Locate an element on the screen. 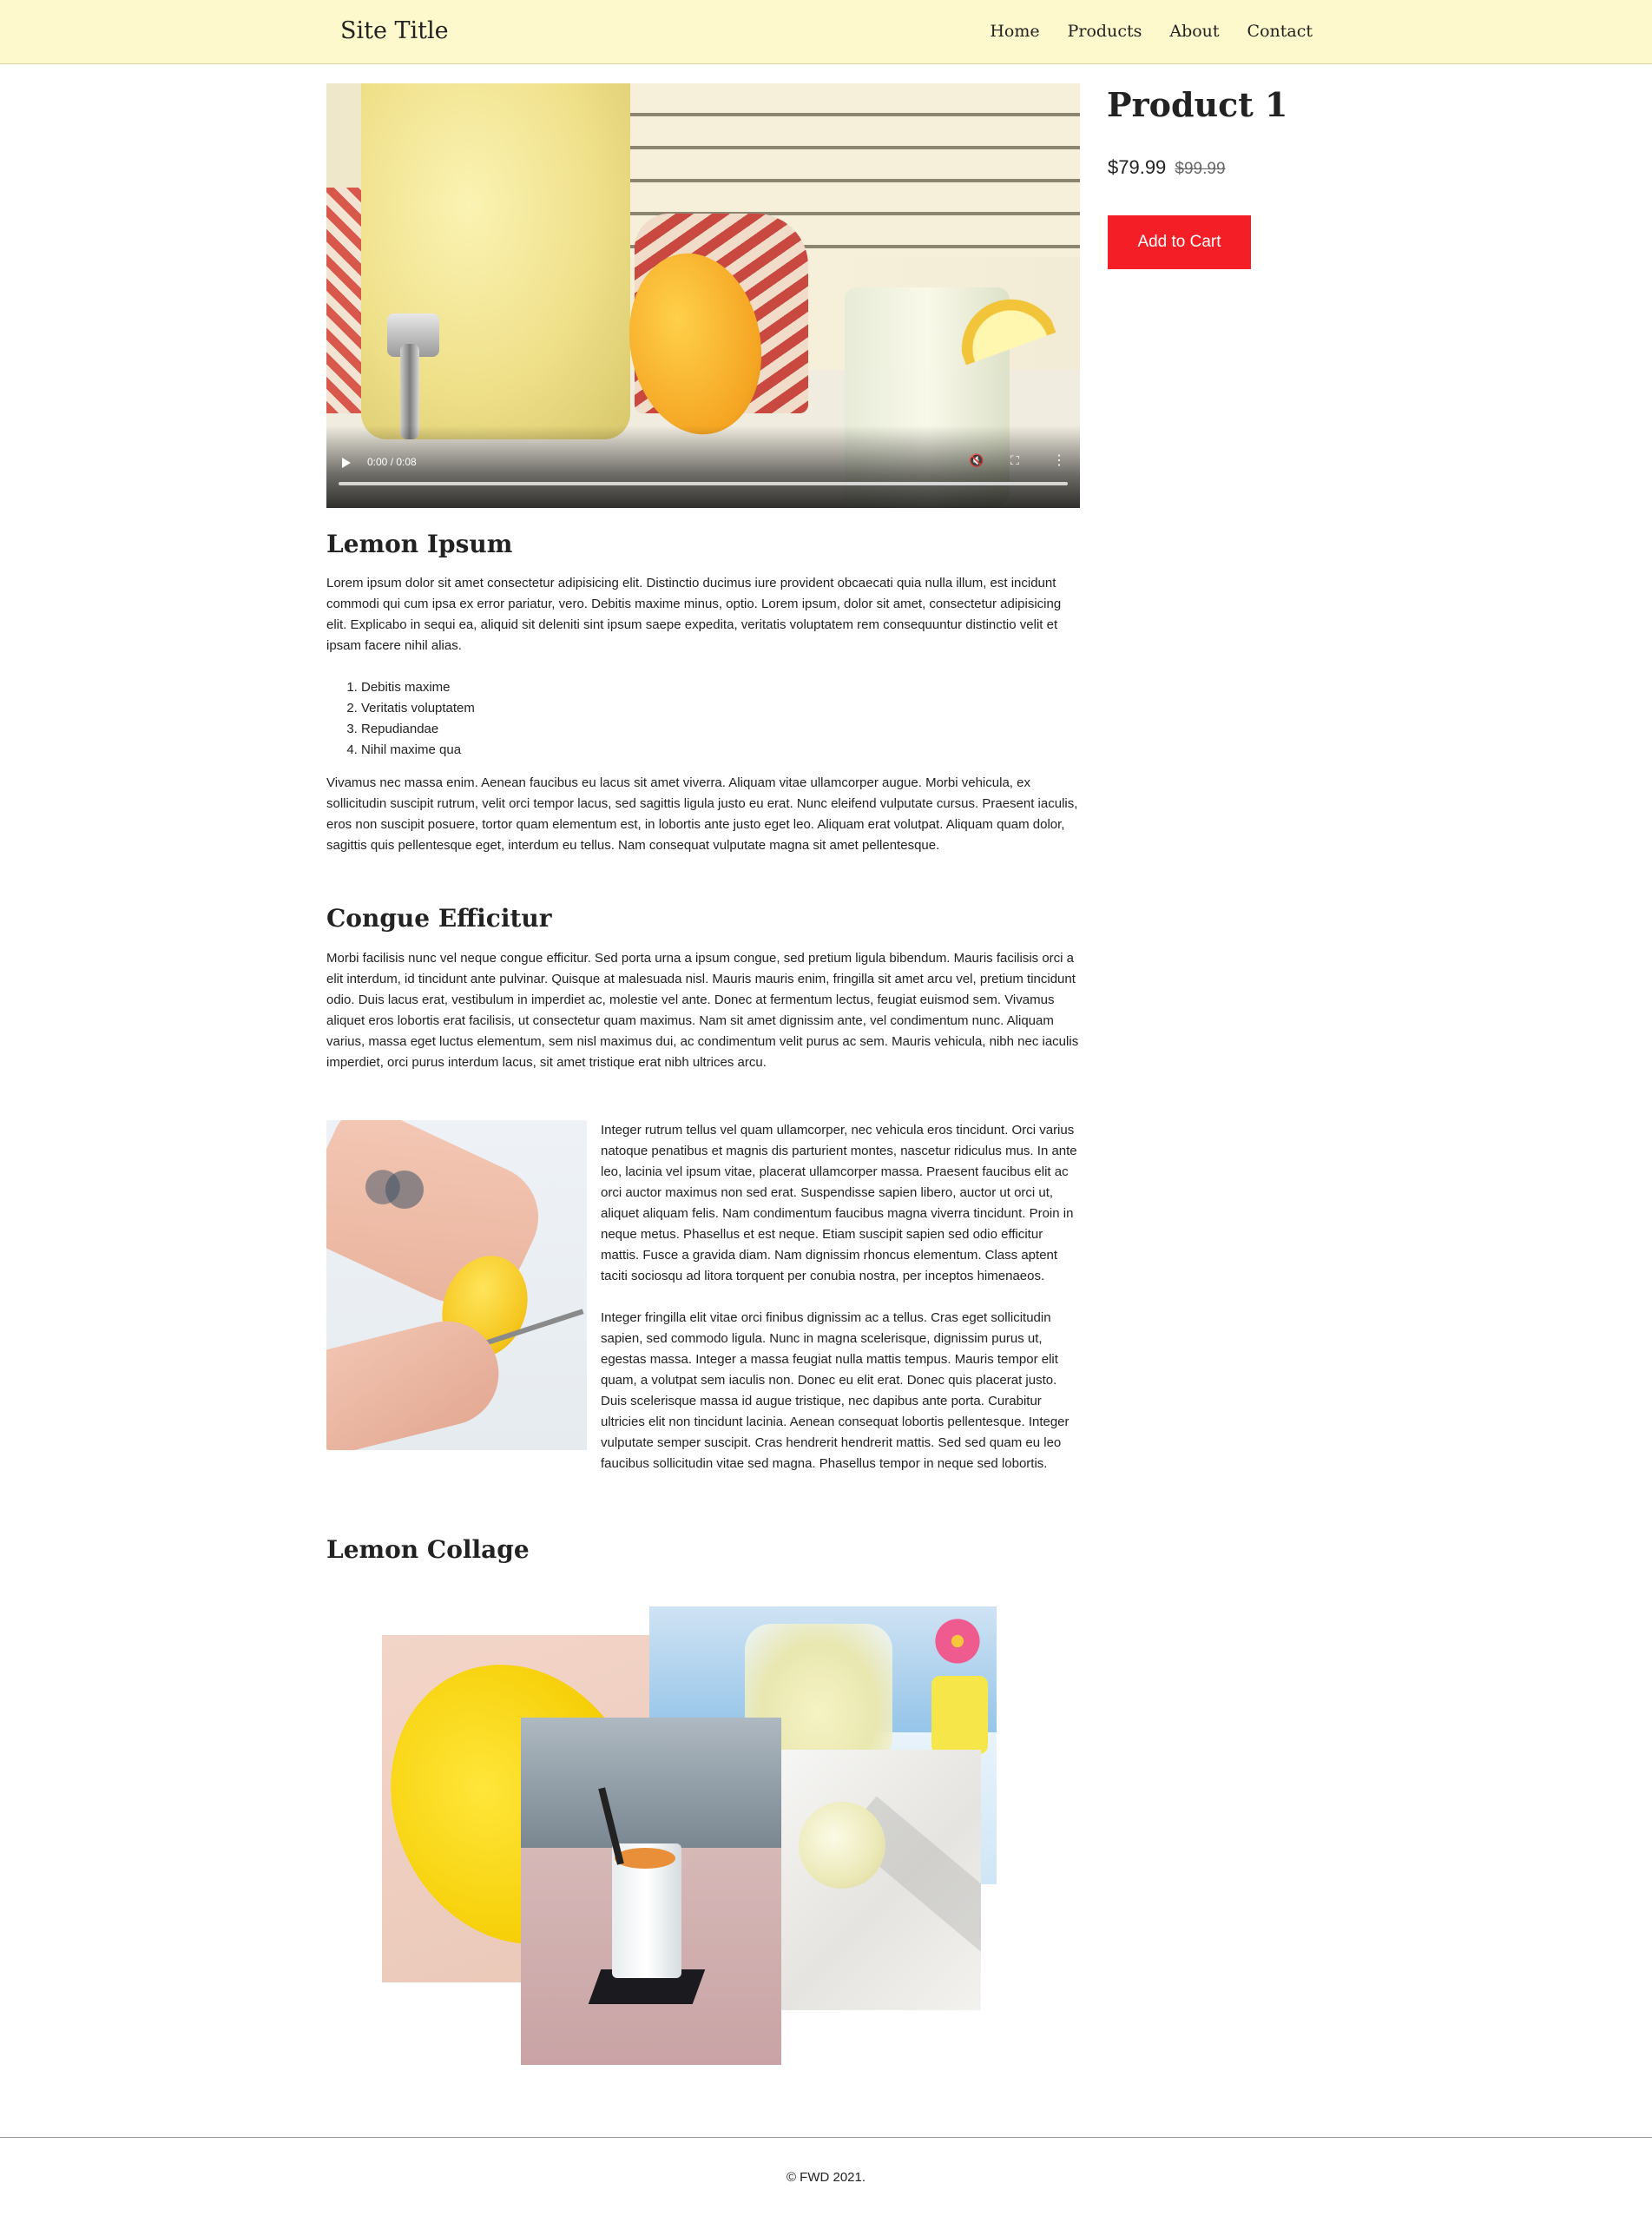 The width and height of the screenshot is (1652, 2216). video-progress-bar is located at coordinates (703, 483).